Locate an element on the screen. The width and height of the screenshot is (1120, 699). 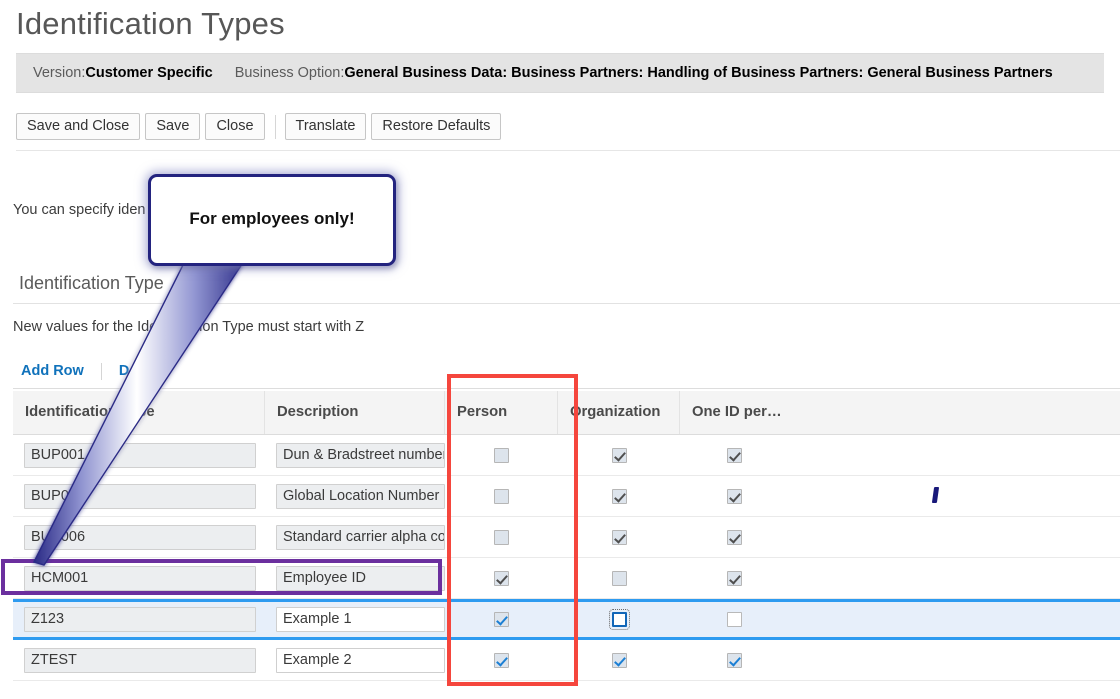
identification-type-input: BUP0 is located at coordinates (140, 496).